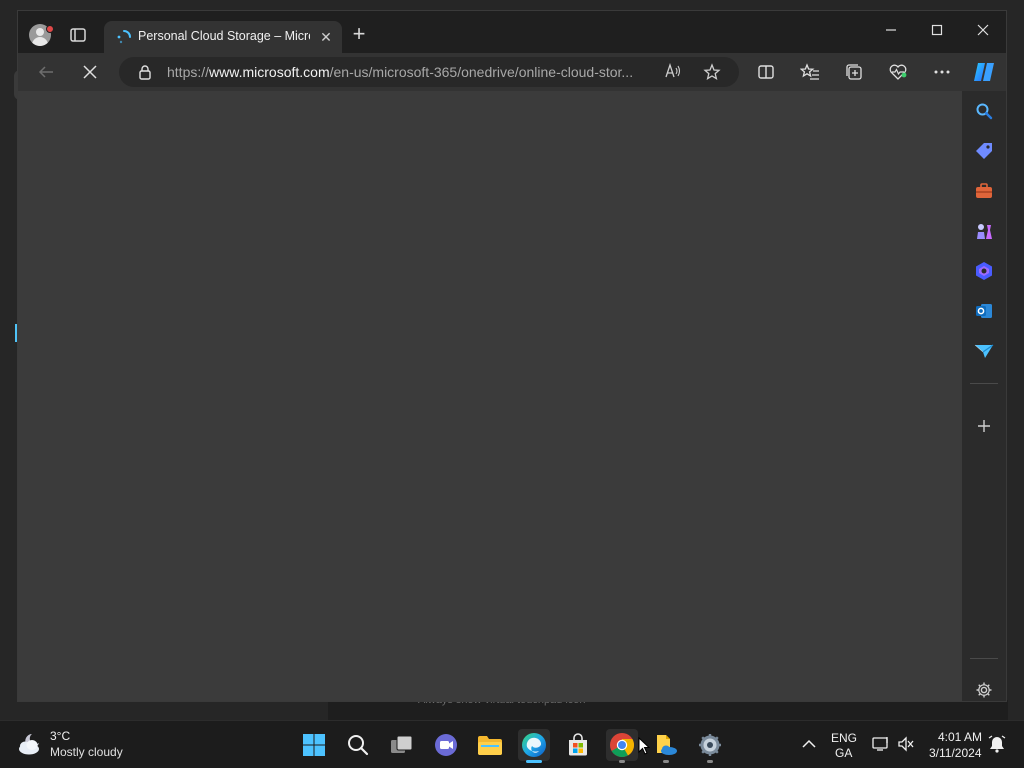  I want to click on show-hidden-icons-button, so click(809, 744).